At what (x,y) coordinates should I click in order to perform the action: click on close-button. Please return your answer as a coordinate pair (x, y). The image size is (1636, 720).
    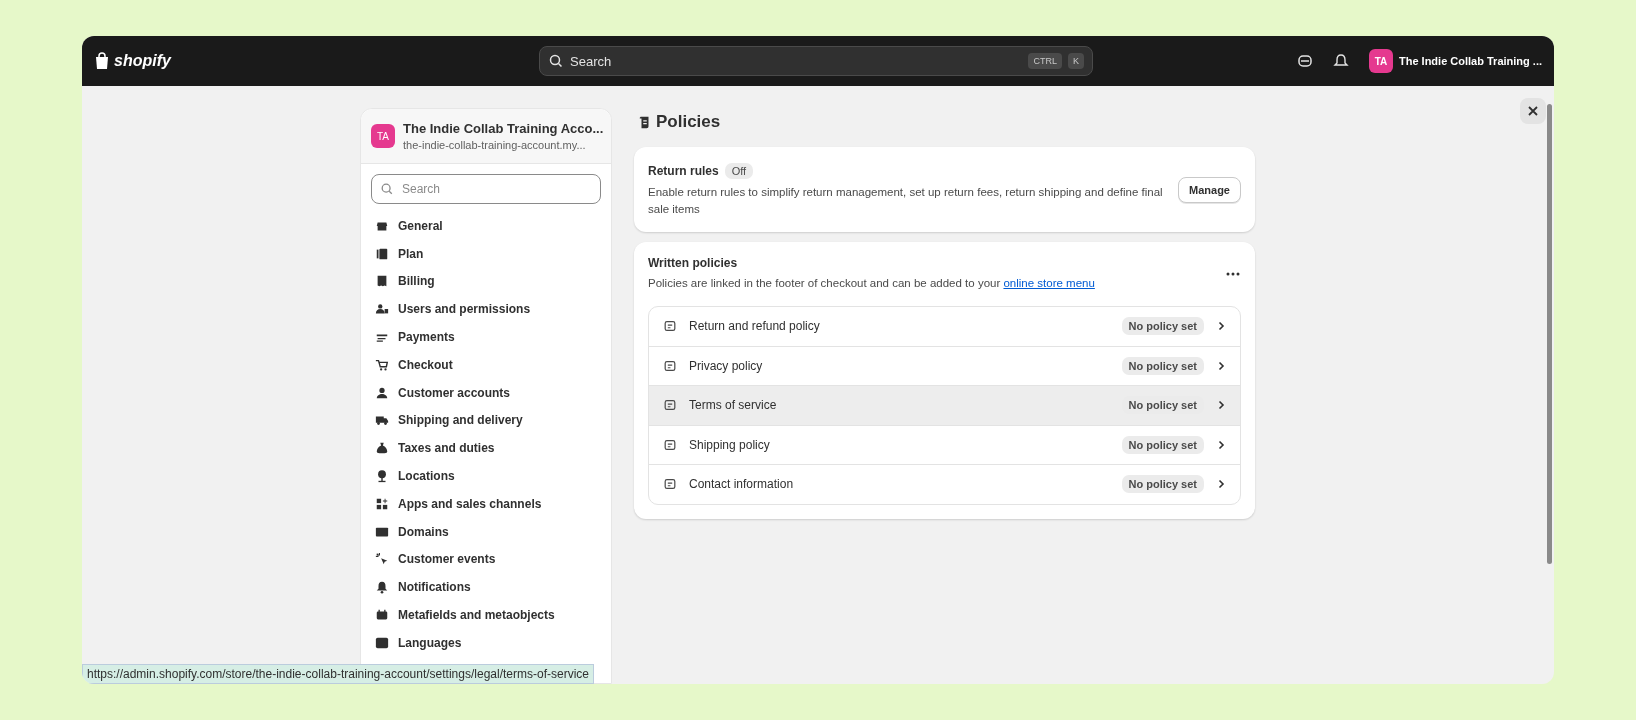
    Looking at the image, I should click on (1533, 111).